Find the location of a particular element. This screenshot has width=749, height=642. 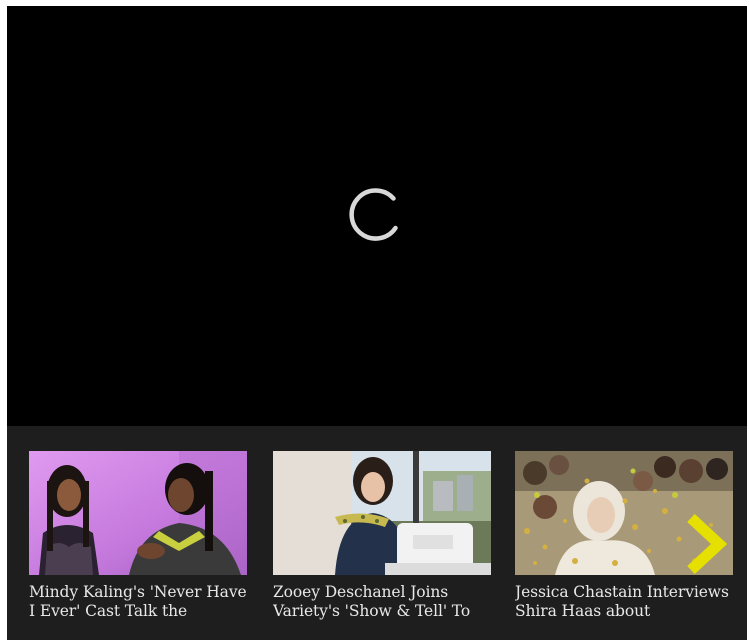

chevron-right-icon is located at coordinates (705, 544).